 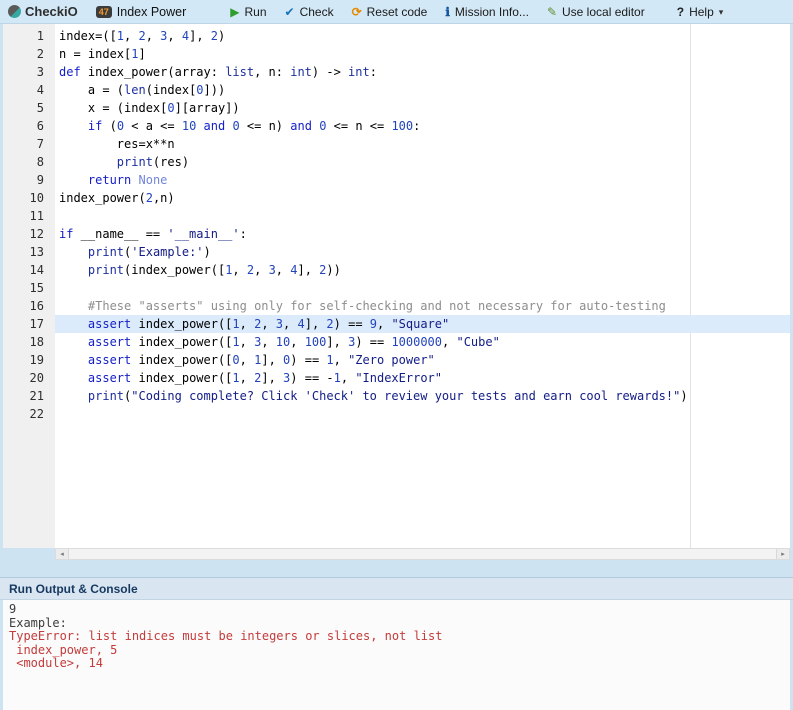 I want to click on line-number: 8, so click(x=40, y=162).